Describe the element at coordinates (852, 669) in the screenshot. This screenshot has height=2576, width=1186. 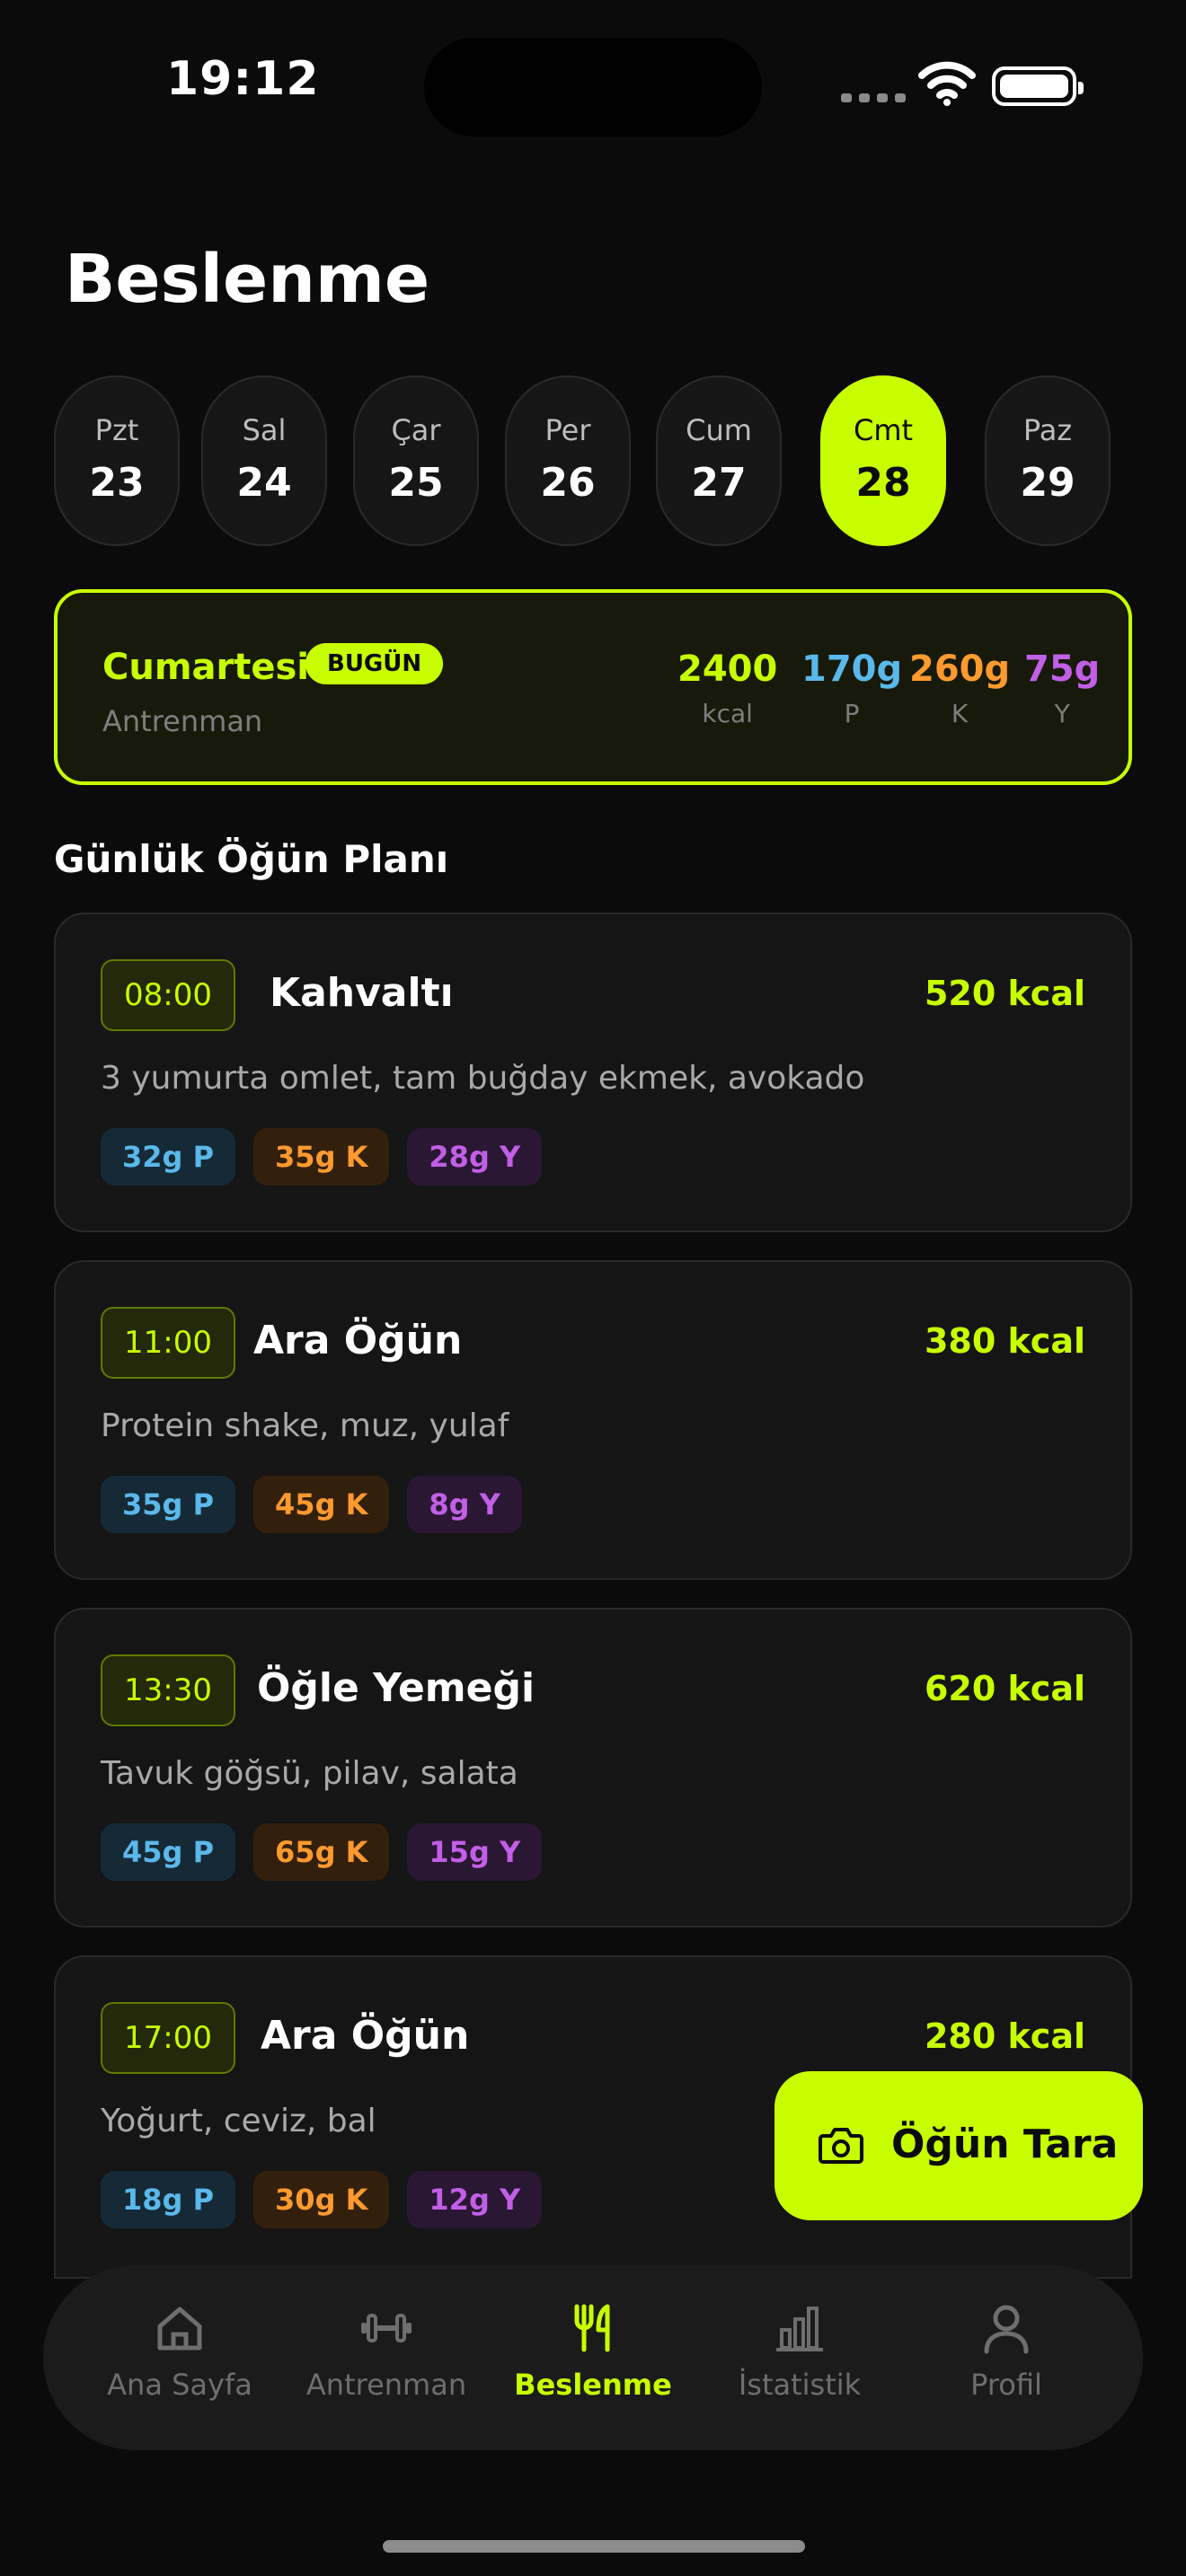
I see `protein-value: 170g` at that location.